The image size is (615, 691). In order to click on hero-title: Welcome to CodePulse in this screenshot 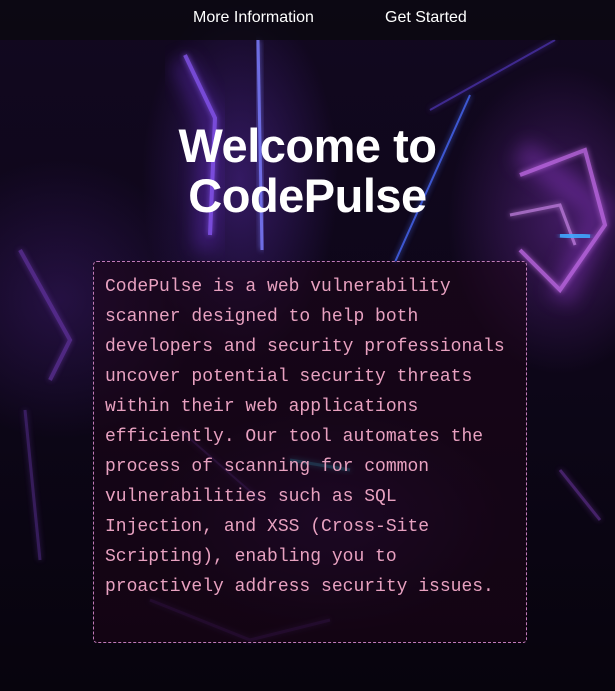, I will do `click(307, 171)`.